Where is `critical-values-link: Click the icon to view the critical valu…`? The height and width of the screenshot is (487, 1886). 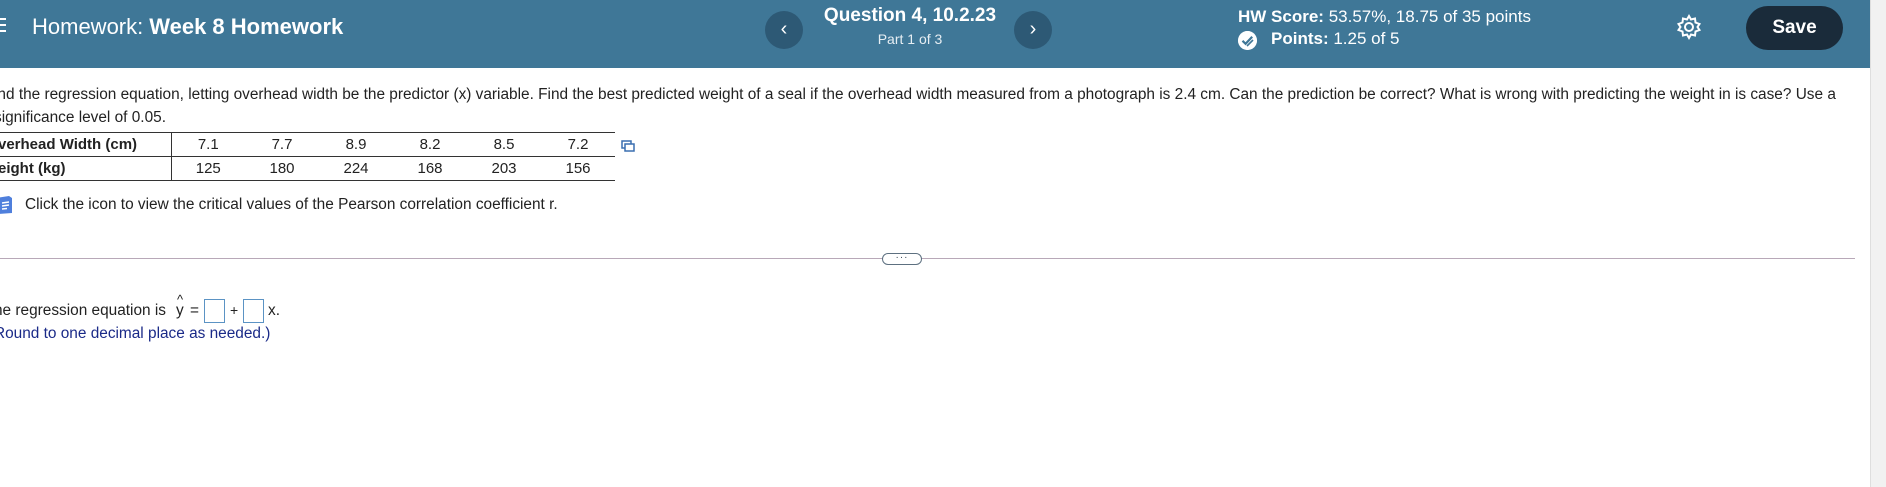 critical-values-link: Click the icon to view the critical valu… is located at coordinates (291, 205).